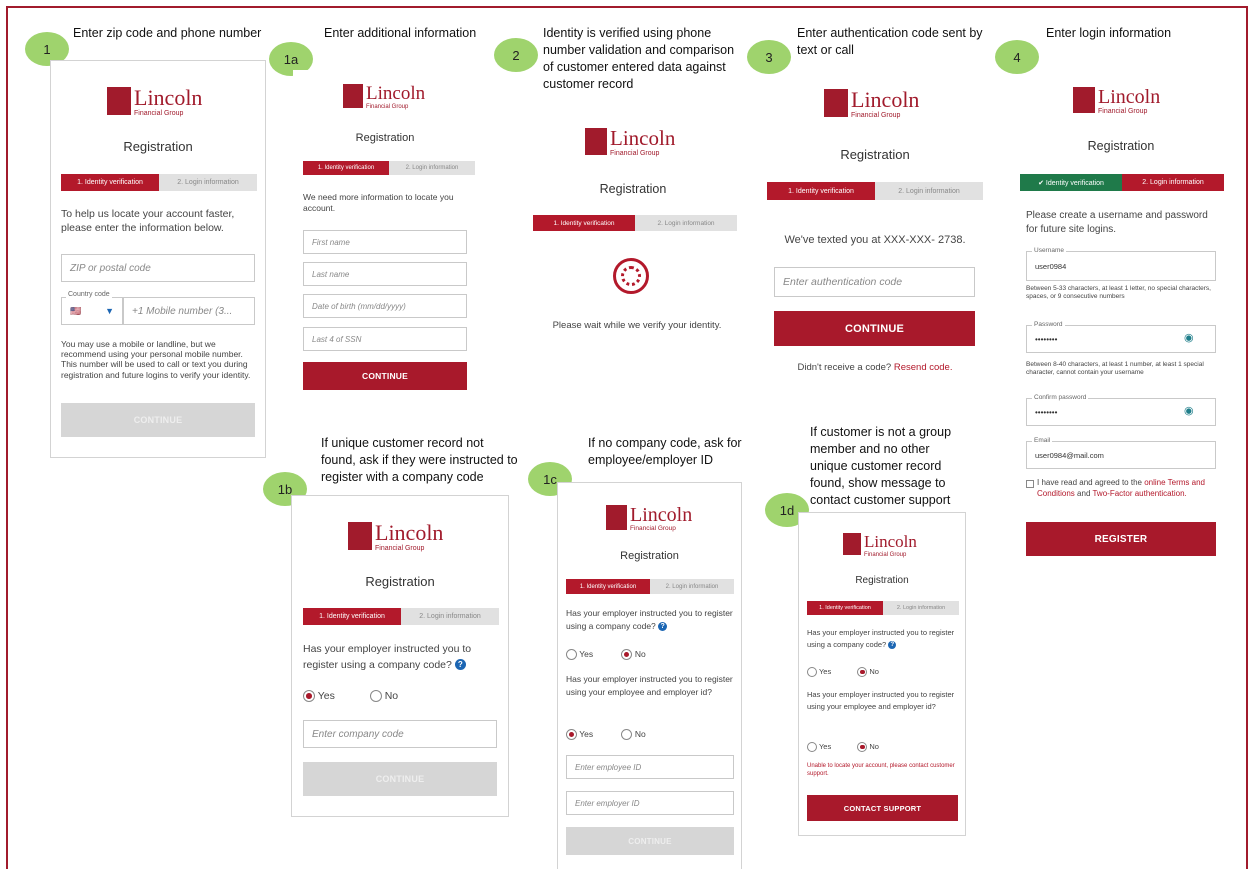 This screenshot has height=869, width=1254. Describe the element at coordinates (385, 306) in the screenshot. I see `dob-input: Date of birth (mm/dd/yyyy)` at that location.